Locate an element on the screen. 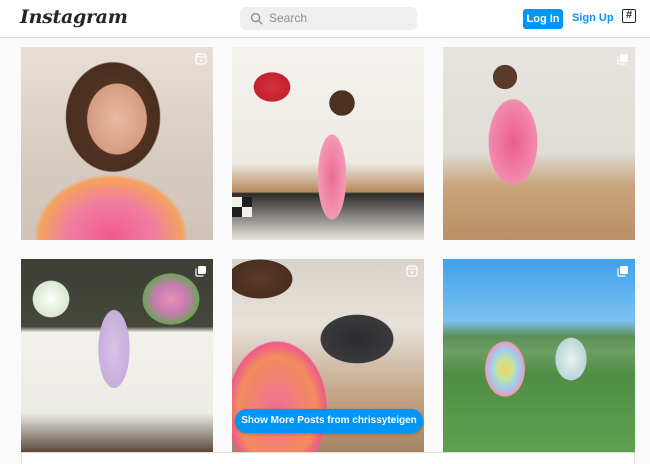 Image resolution: width=650 pixels, height=464 pixels. hashtag-icon: # is located at coordinates (629, 16).